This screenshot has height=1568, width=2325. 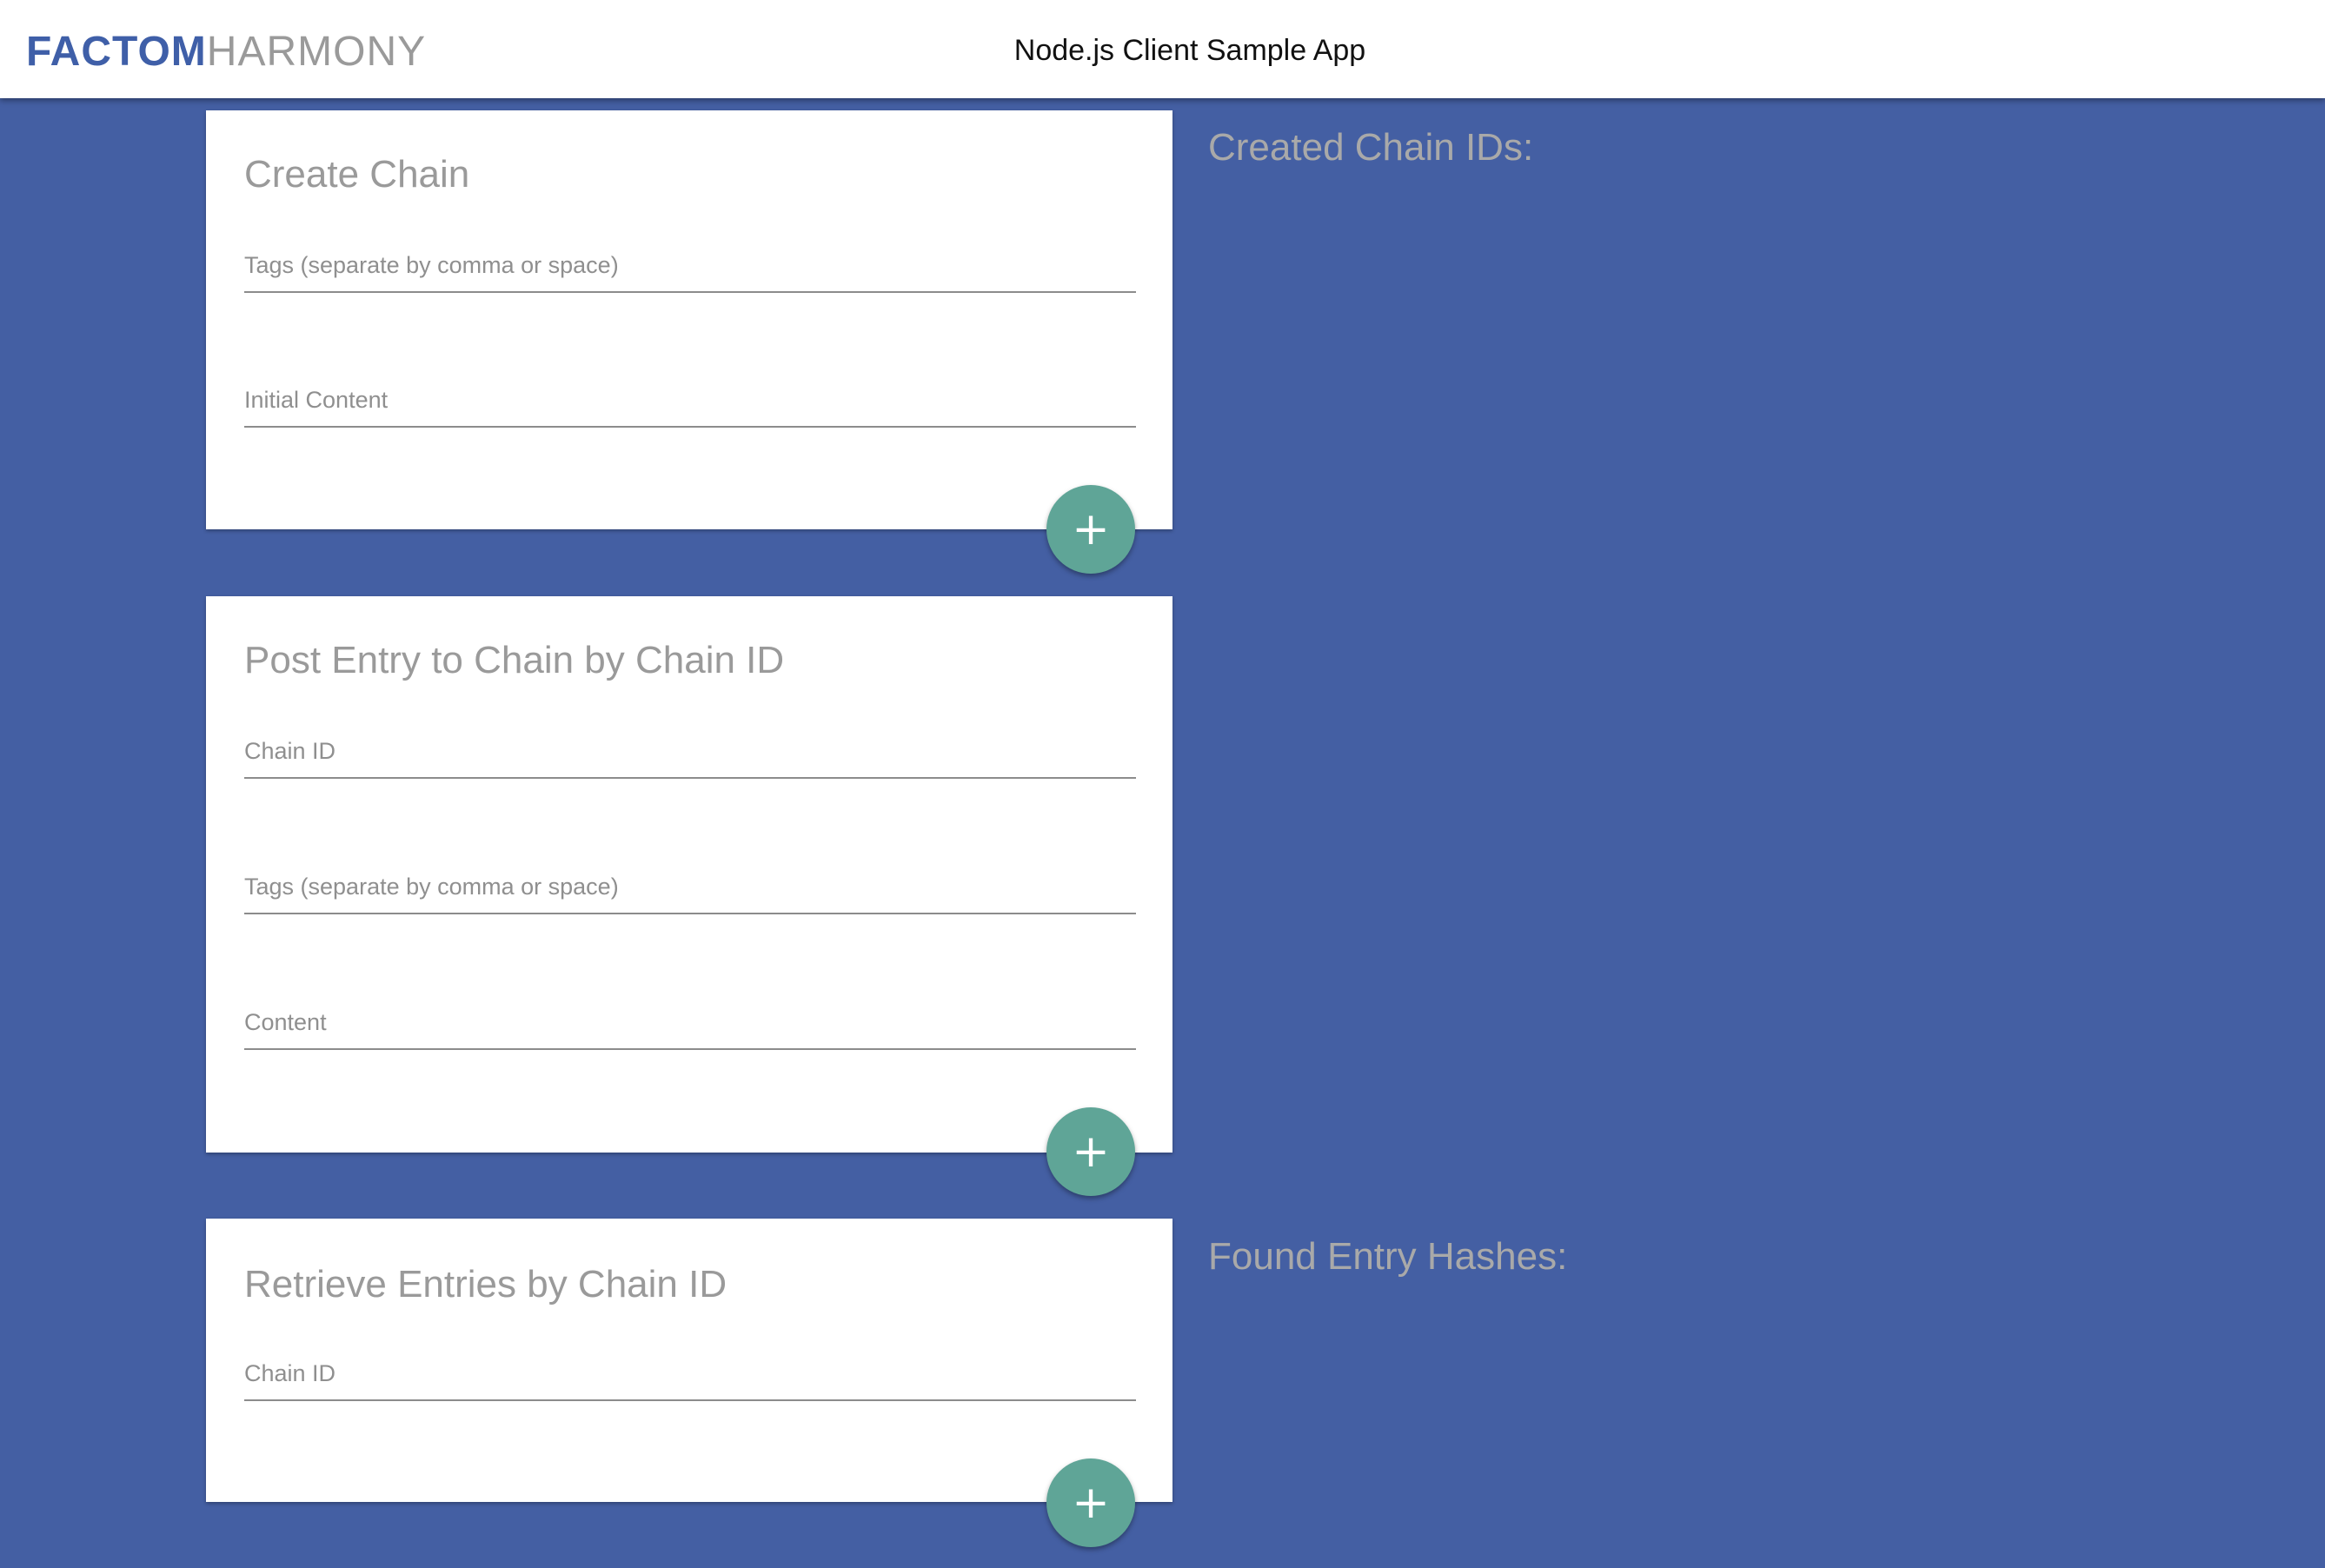 What do you see at coordinates (690, 265) in the screenshot?
I see `create-chain-tags-input` at bounding box center [690, 265].